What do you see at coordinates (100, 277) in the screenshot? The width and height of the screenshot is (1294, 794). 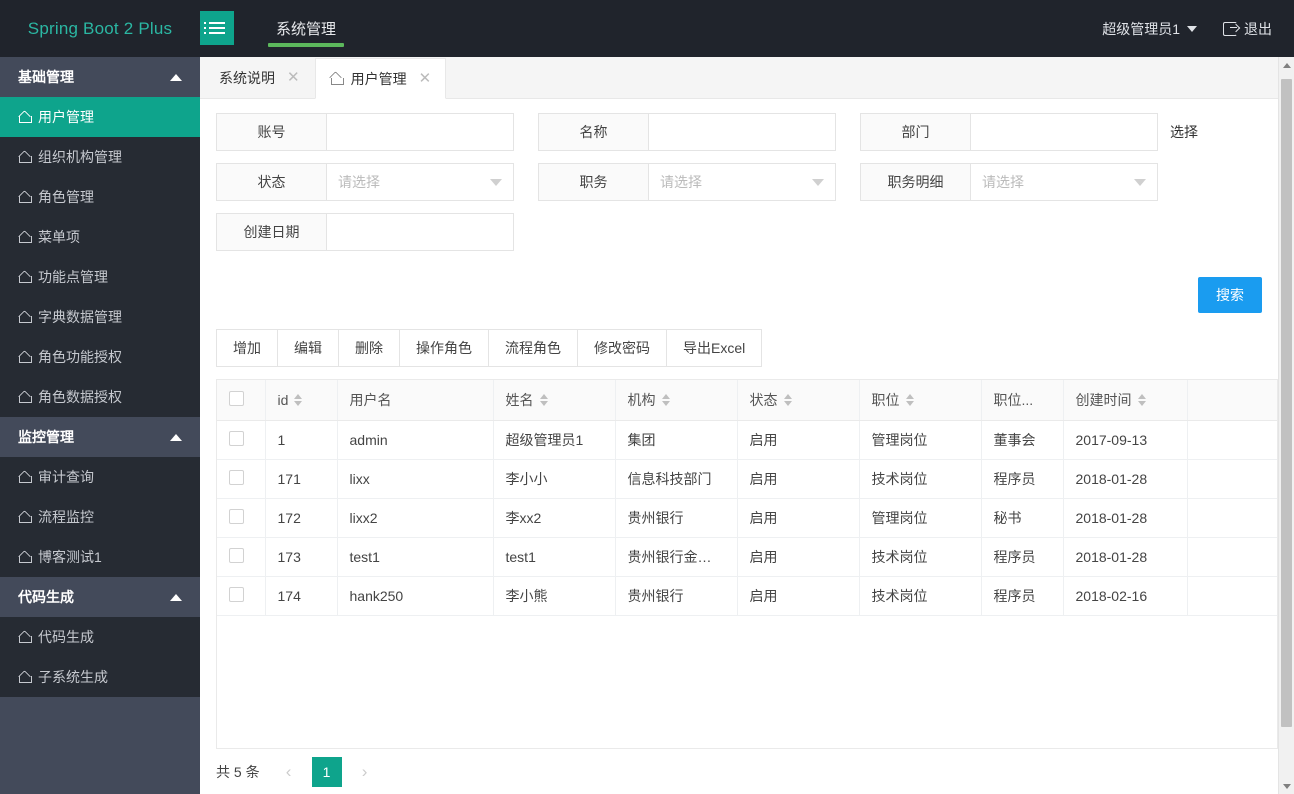 I see `sidebar-item-function-point-management: 功能点管理` at bounding box center [100, 277].